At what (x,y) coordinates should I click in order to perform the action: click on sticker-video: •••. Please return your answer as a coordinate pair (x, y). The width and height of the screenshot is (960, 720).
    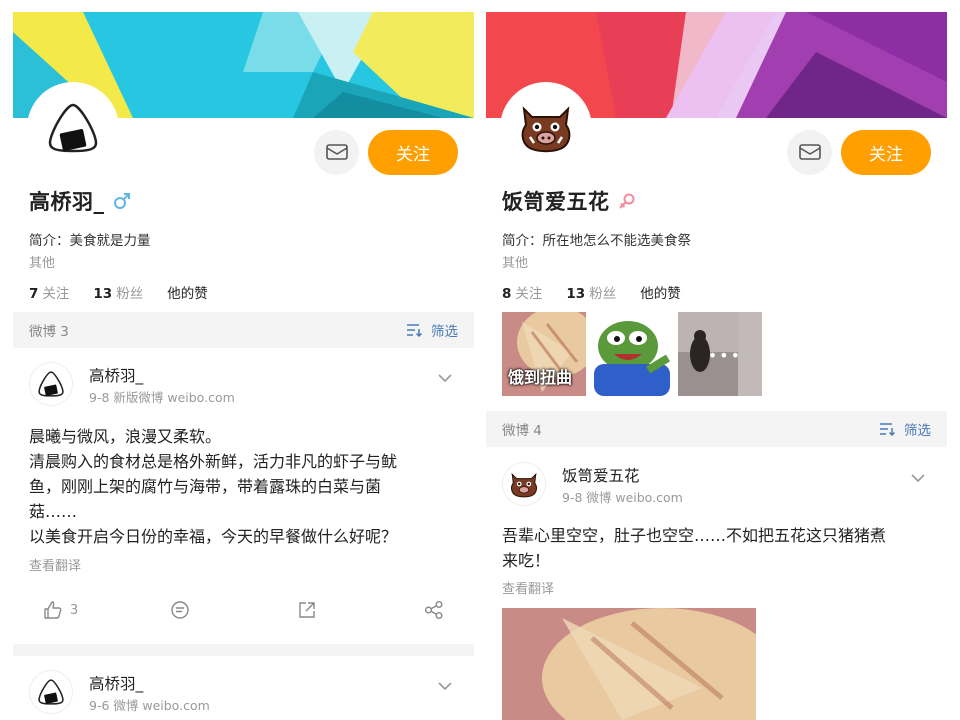
    Looking at the image, I should click on (720, 354).